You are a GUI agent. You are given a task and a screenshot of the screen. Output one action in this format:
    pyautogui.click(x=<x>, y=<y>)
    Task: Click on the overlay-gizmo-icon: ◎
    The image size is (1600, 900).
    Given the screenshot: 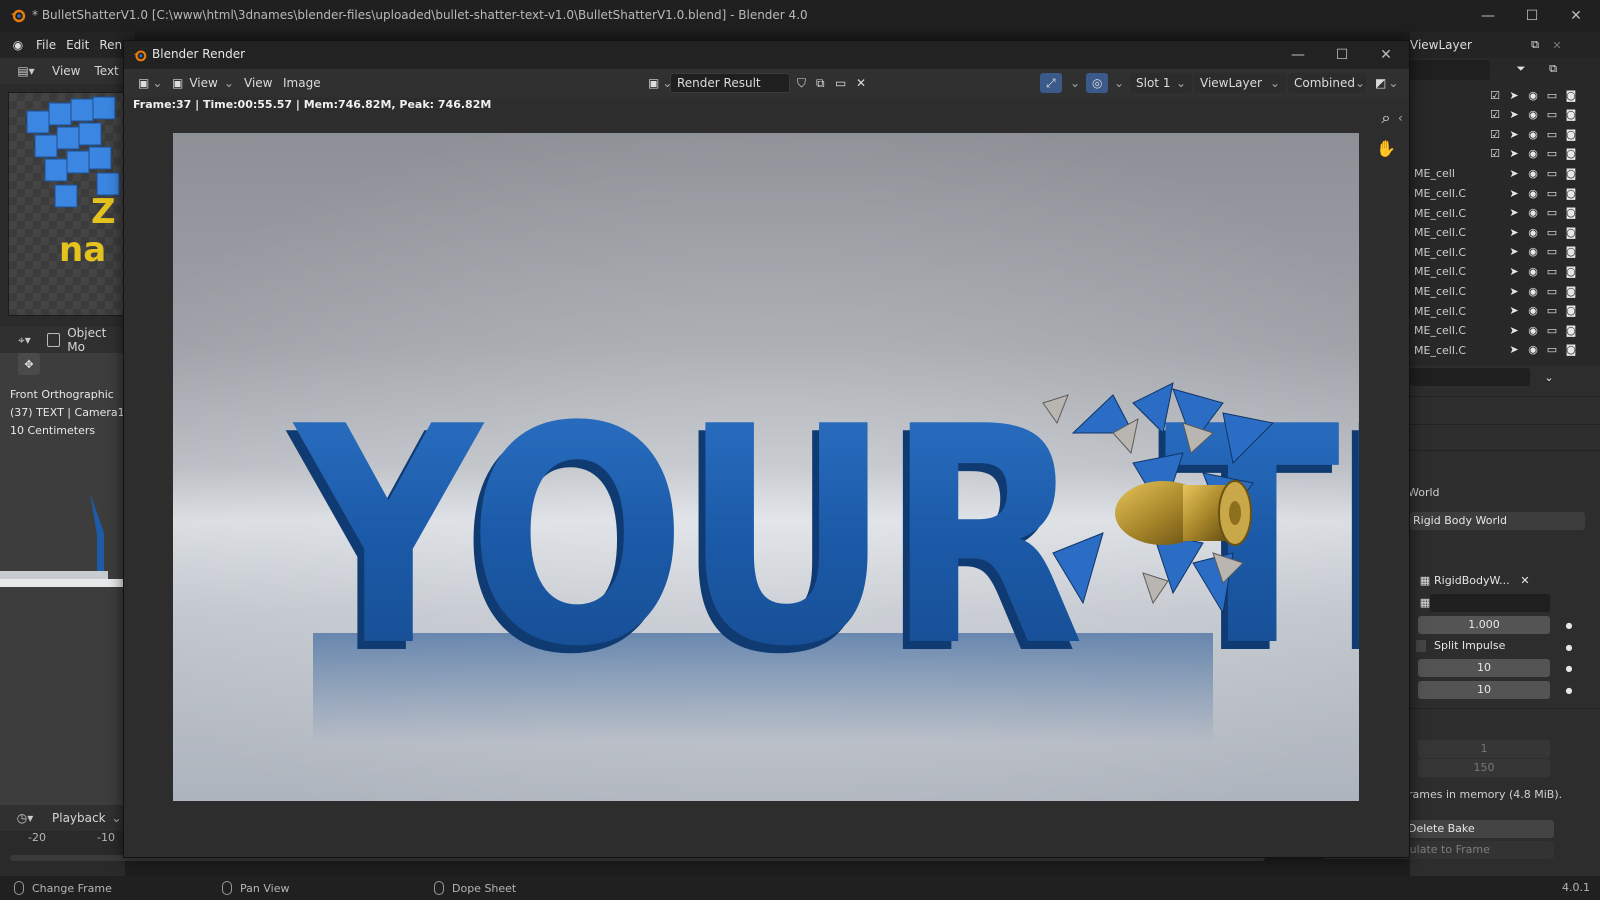 What is the action you would take?
    pyautogui.click(x=1097, y=83)
    